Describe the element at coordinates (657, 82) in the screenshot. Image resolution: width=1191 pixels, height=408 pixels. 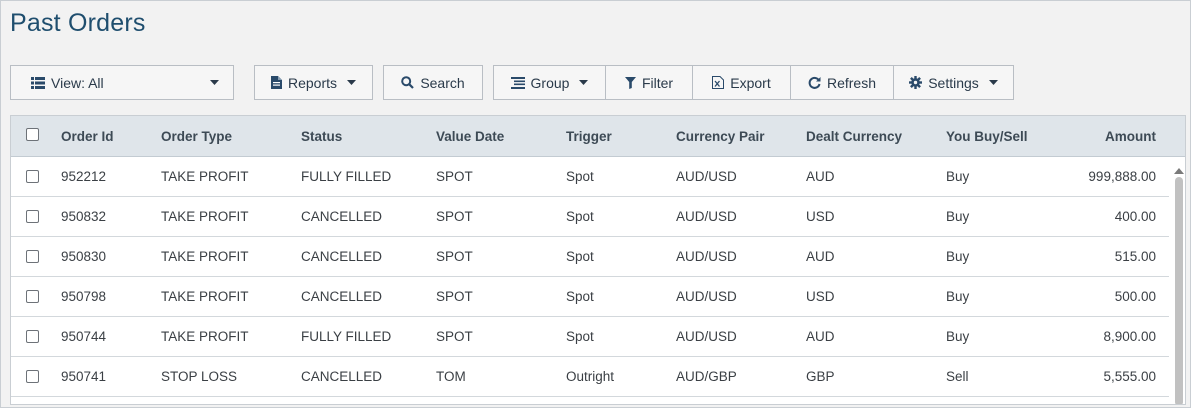
I see `filter-button-label: Filter` at that location.